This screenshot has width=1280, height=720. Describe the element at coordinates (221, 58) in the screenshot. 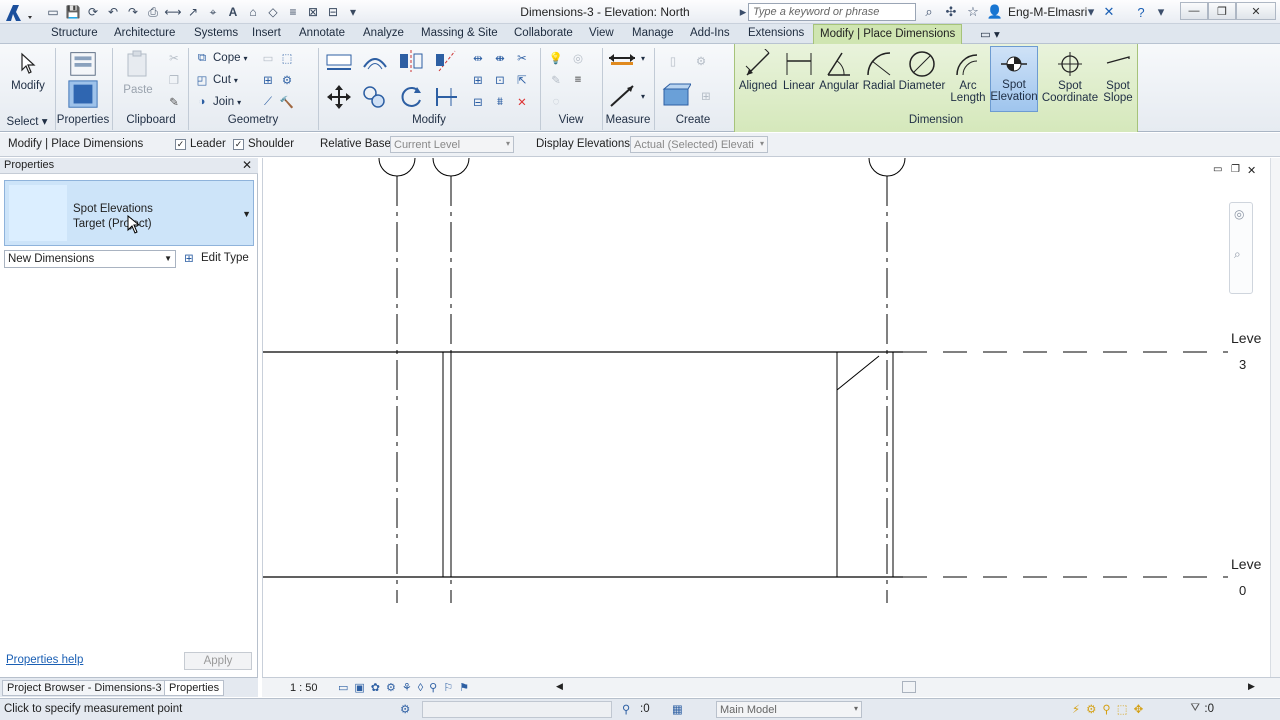

I see `cope-button: ⧉ Cope ▾` at that location.